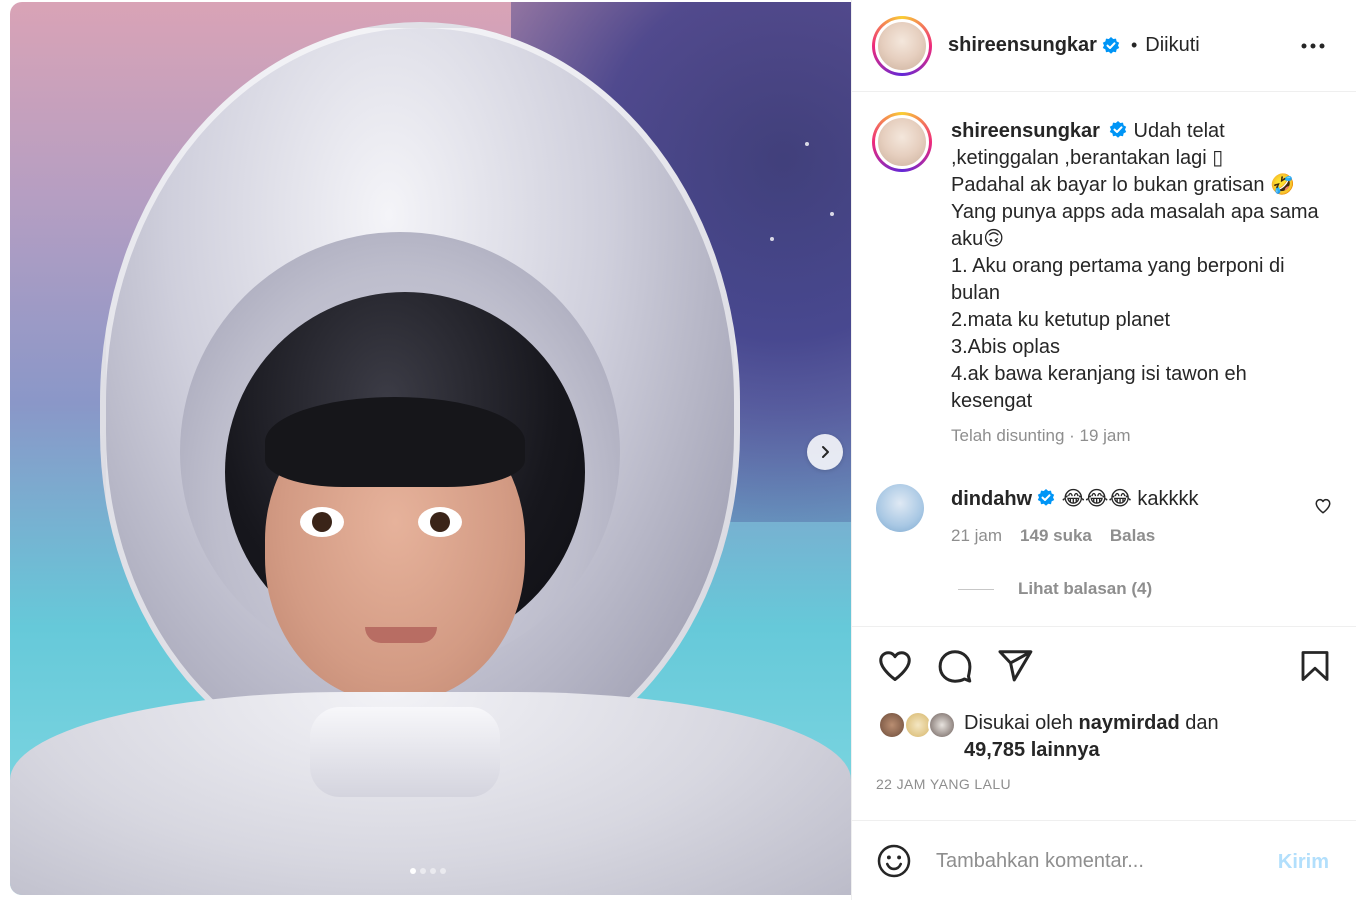 This screenshot has height=900, width=1364. What do you see at coordinates (977, 535) in the screenshot?
I see `comment-time: 21 jam` at bounding box center [977, 535].